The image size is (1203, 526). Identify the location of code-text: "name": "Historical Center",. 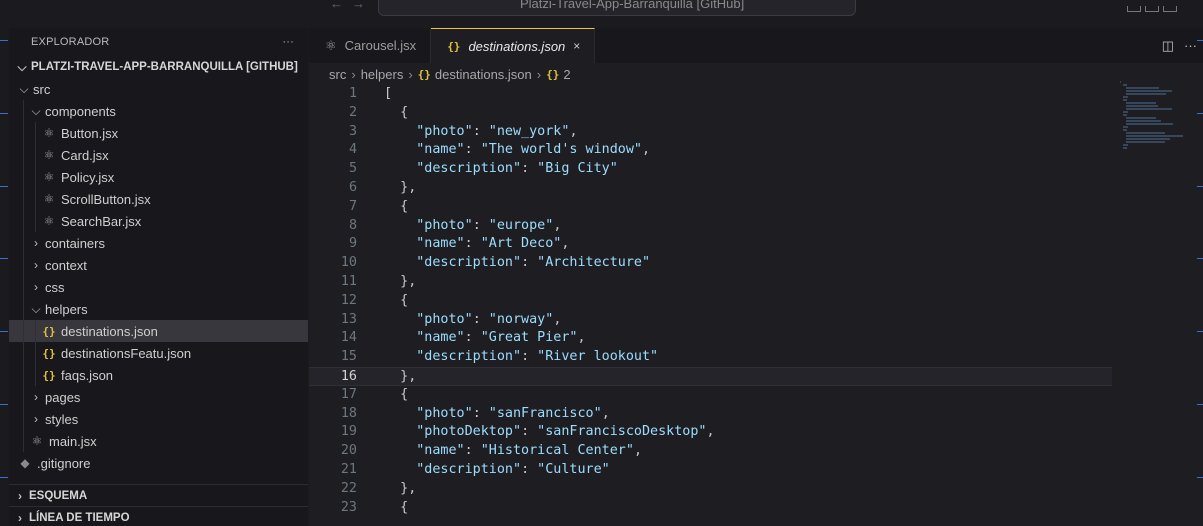
(513, 451).